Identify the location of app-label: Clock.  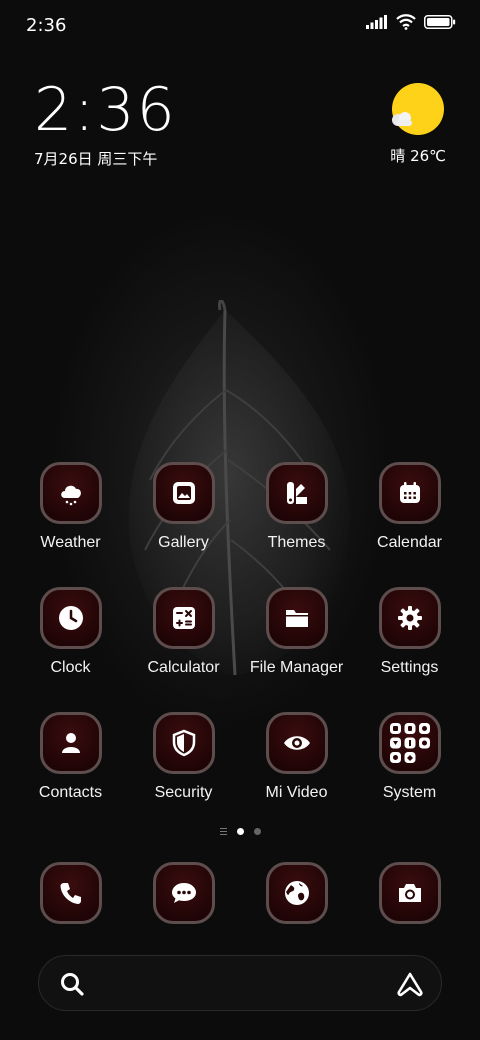
(70, 667).